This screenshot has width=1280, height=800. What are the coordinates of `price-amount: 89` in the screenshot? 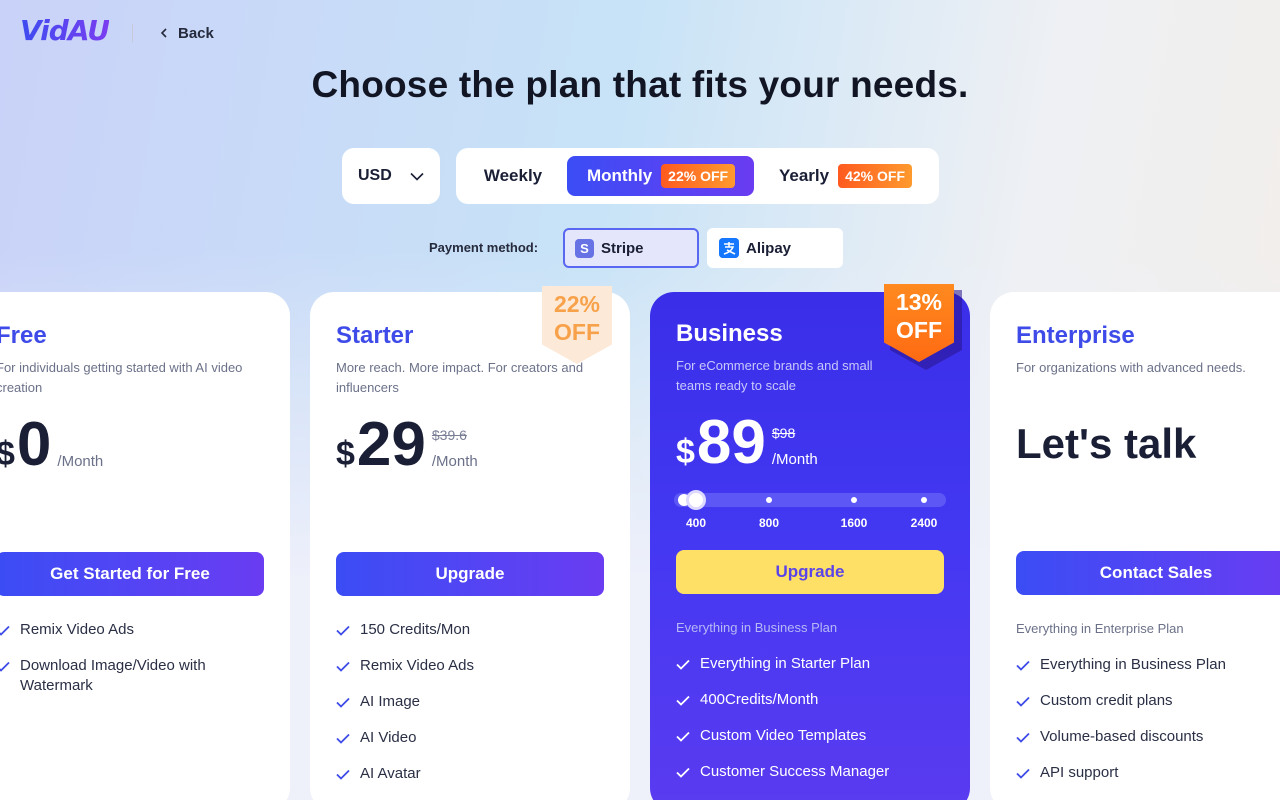 It's located at (731, 442).